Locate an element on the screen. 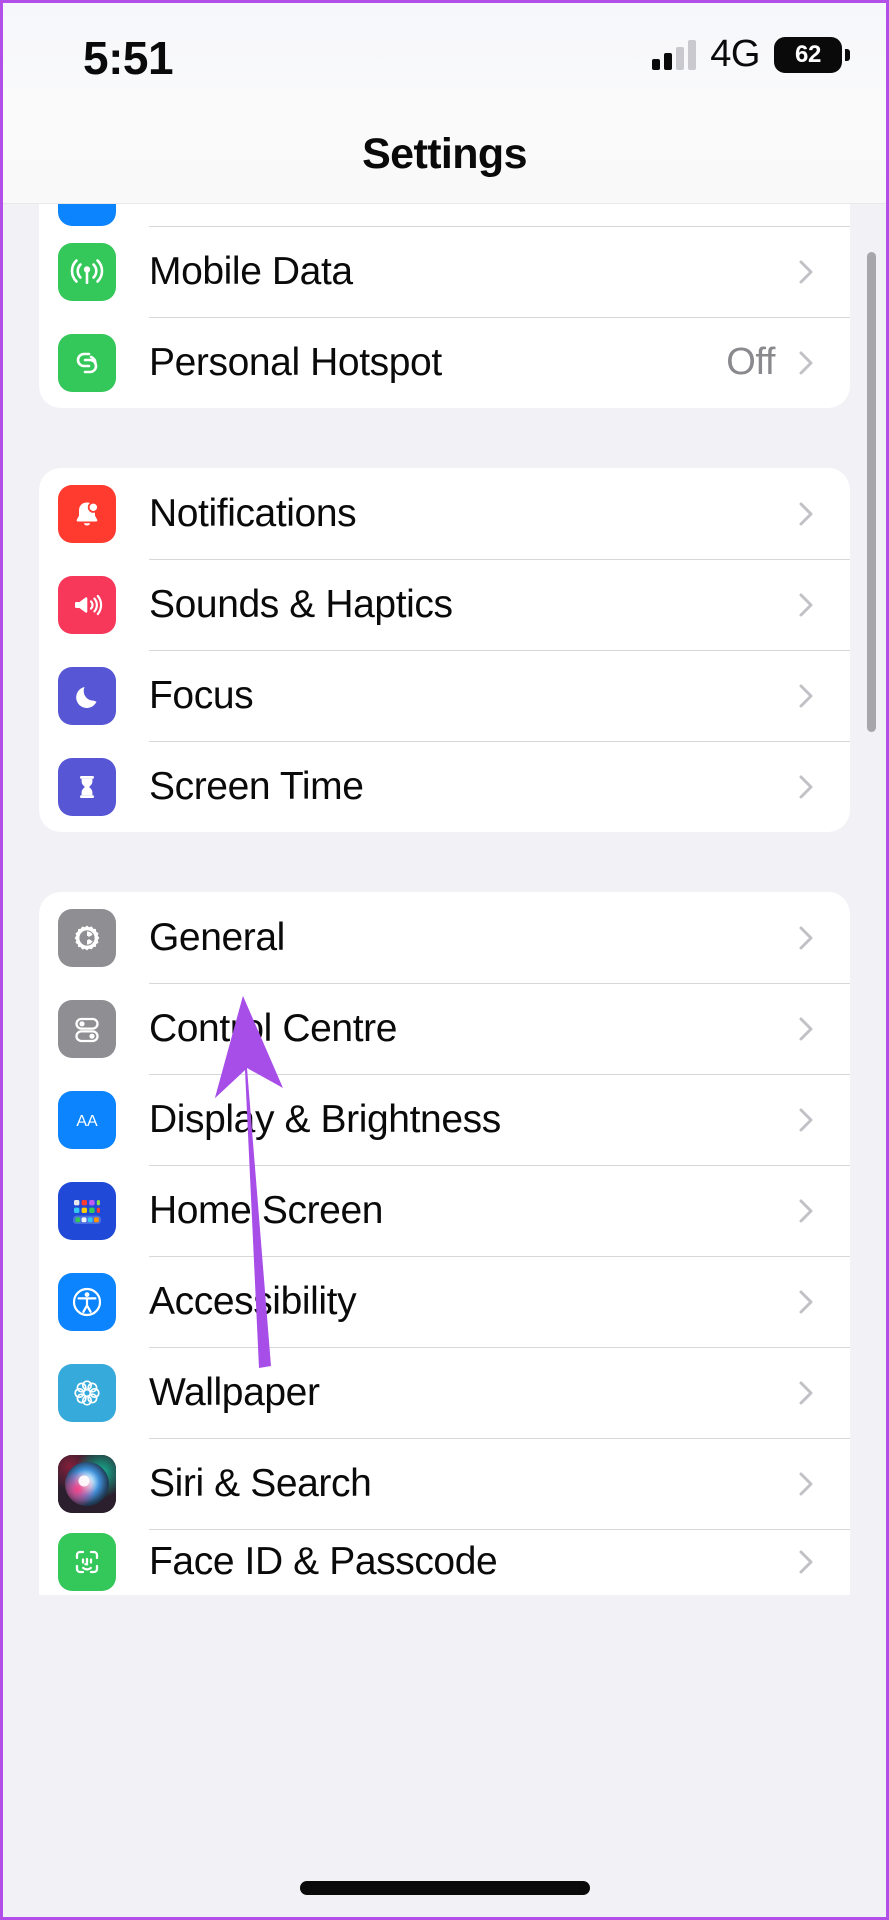 The height and width of the screenshot is (1920, 889). home-indicator is located at coordinates (444, 1888).